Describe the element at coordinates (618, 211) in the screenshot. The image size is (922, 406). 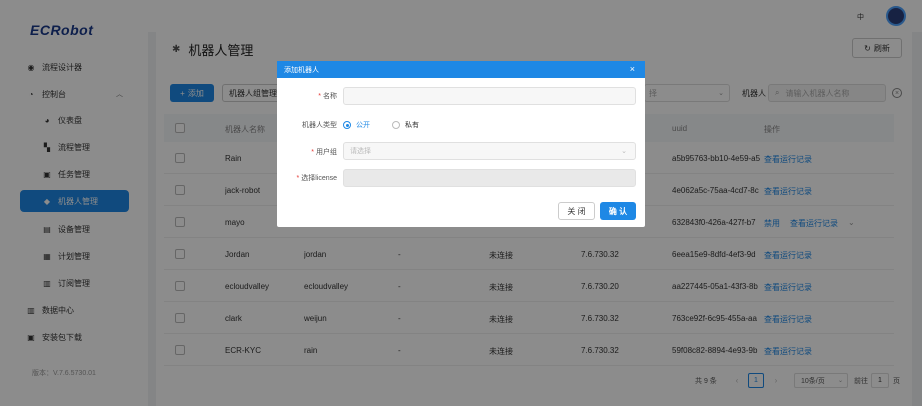
I see `confirm-button: 确 认` at that location.